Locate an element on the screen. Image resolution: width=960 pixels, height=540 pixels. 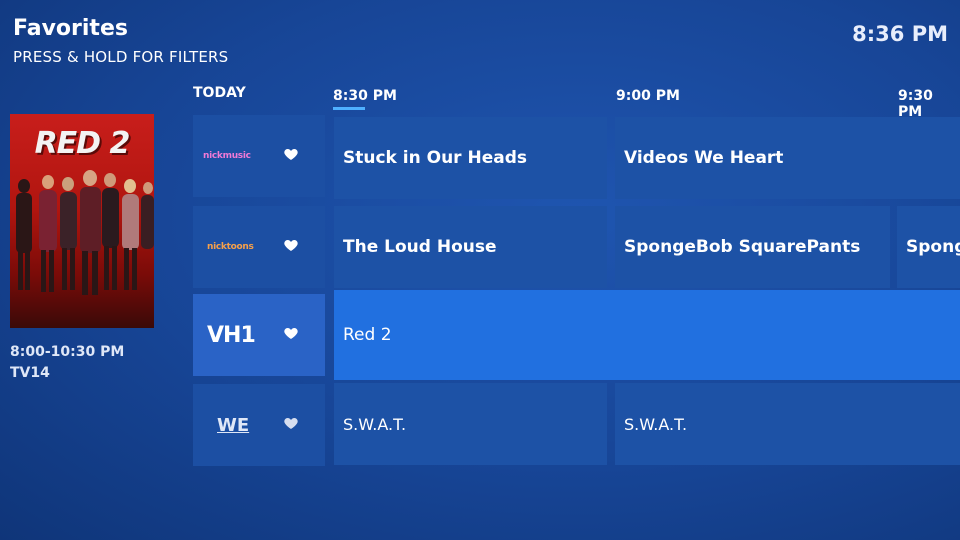
day-label: TODAY is located at coordinates (219, 93).